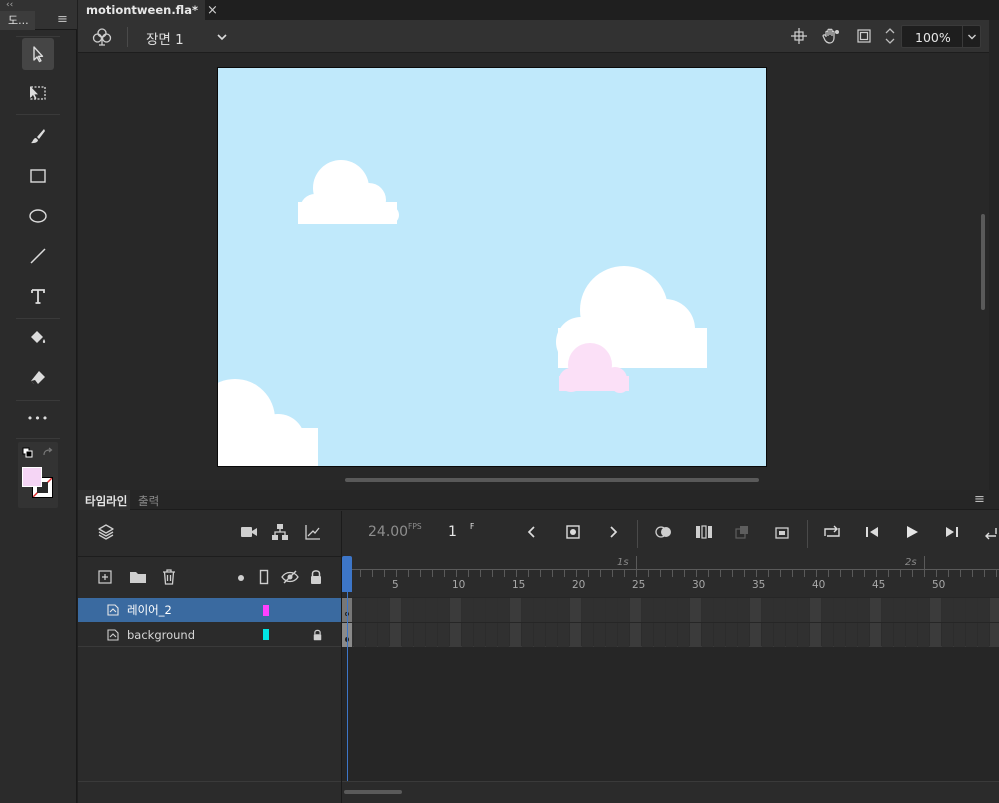 This screenshot has height=803, width=999. I want to click on collapse-panel-icon: ‹‹, so click(9, 5).